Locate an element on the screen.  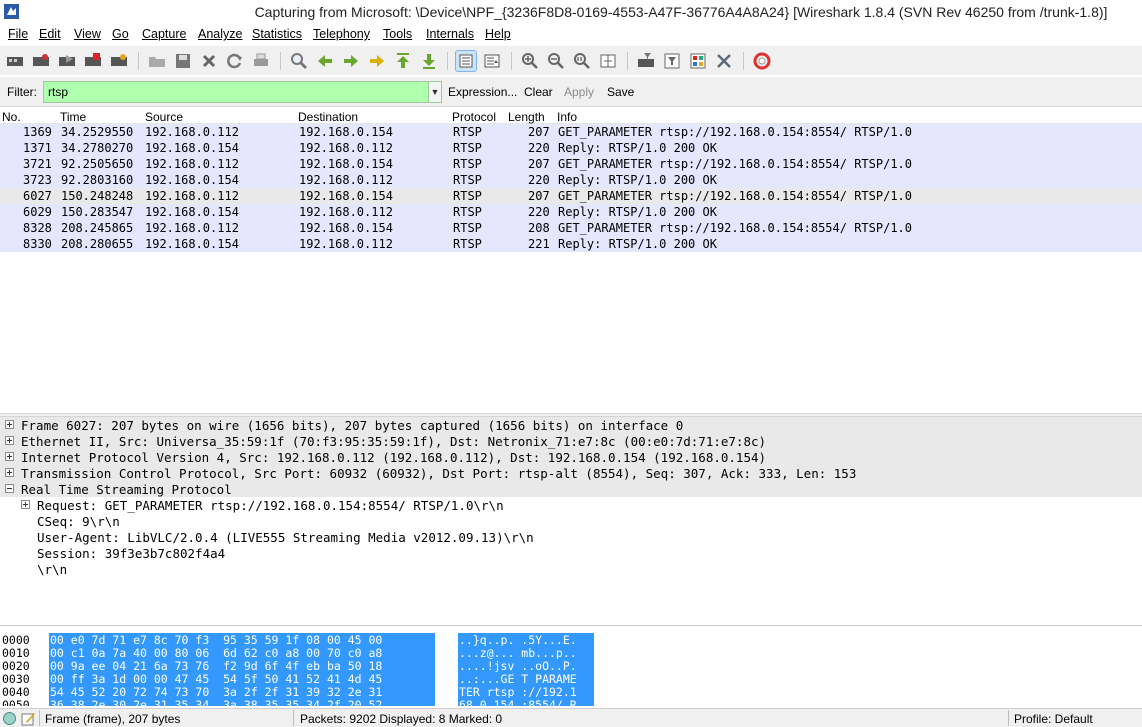
capture-filters-icon is located at coordinates (646, 61).